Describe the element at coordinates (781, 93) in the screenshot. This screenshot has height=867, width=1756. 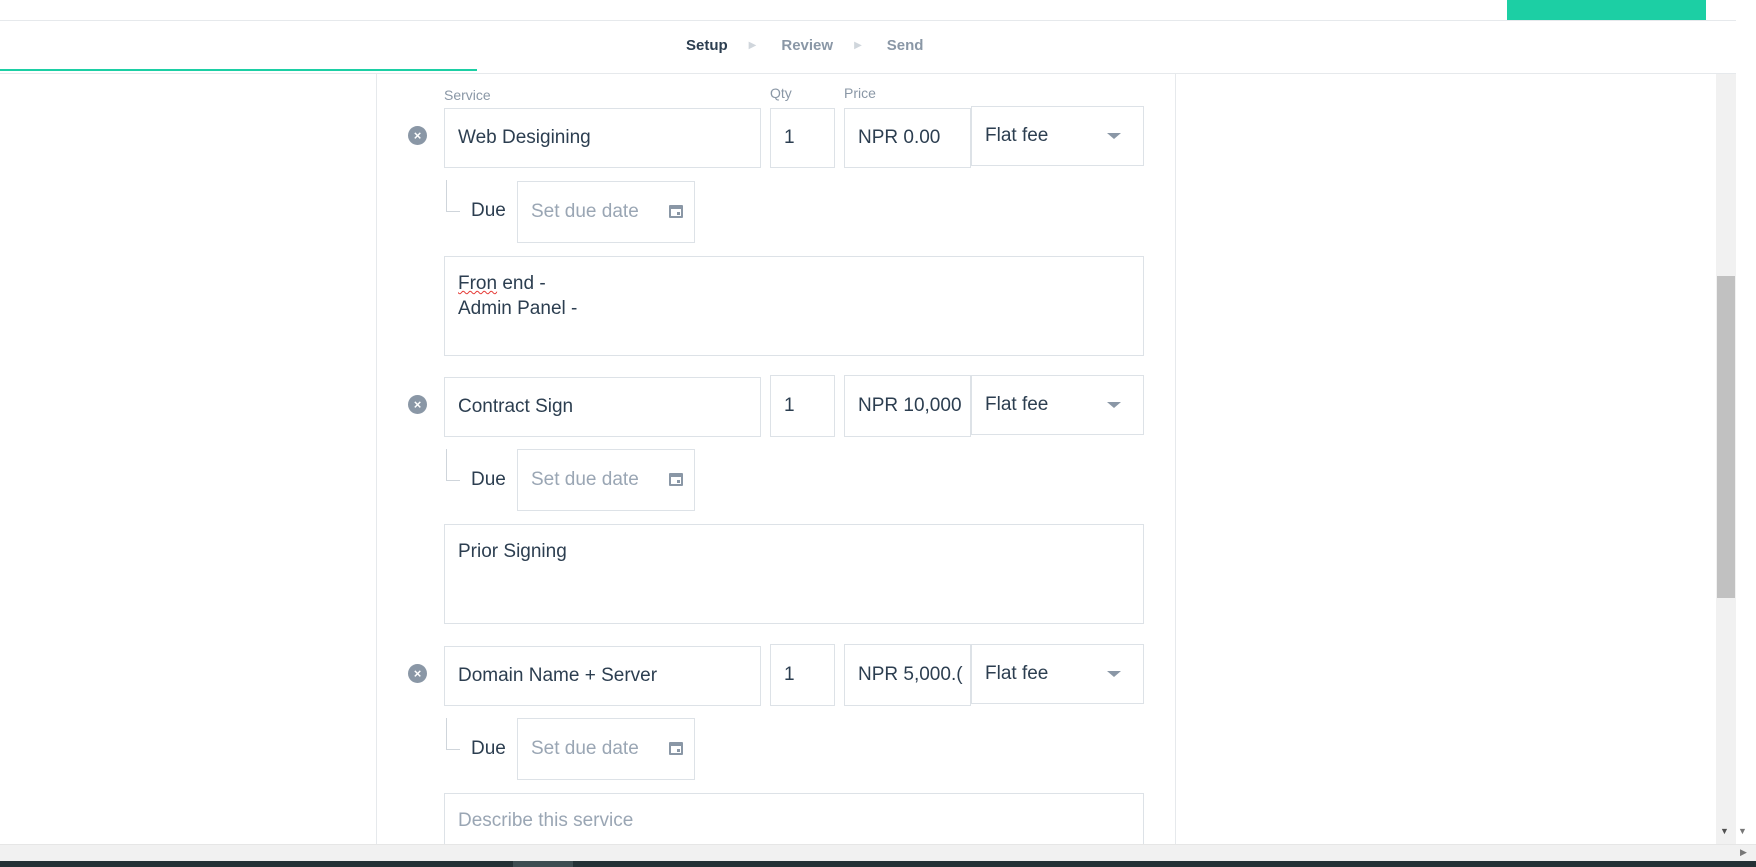
I see `qty-column-label: Qty` at that location.